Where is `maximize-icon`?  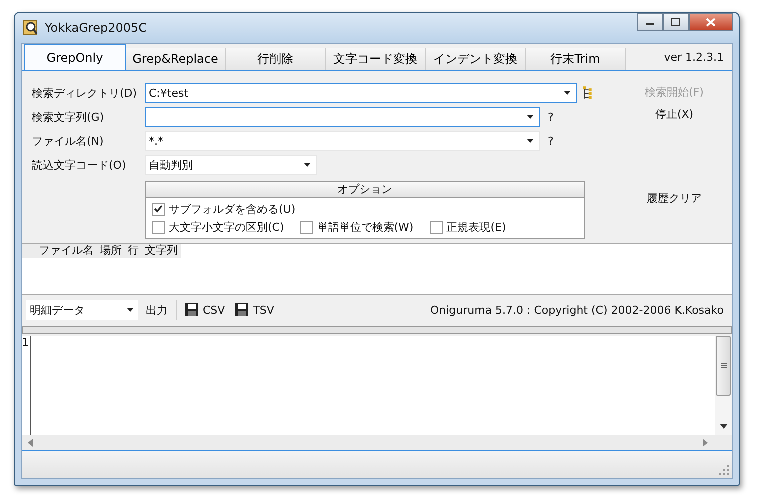 maximize-icon is located at coordinates (676, 22).